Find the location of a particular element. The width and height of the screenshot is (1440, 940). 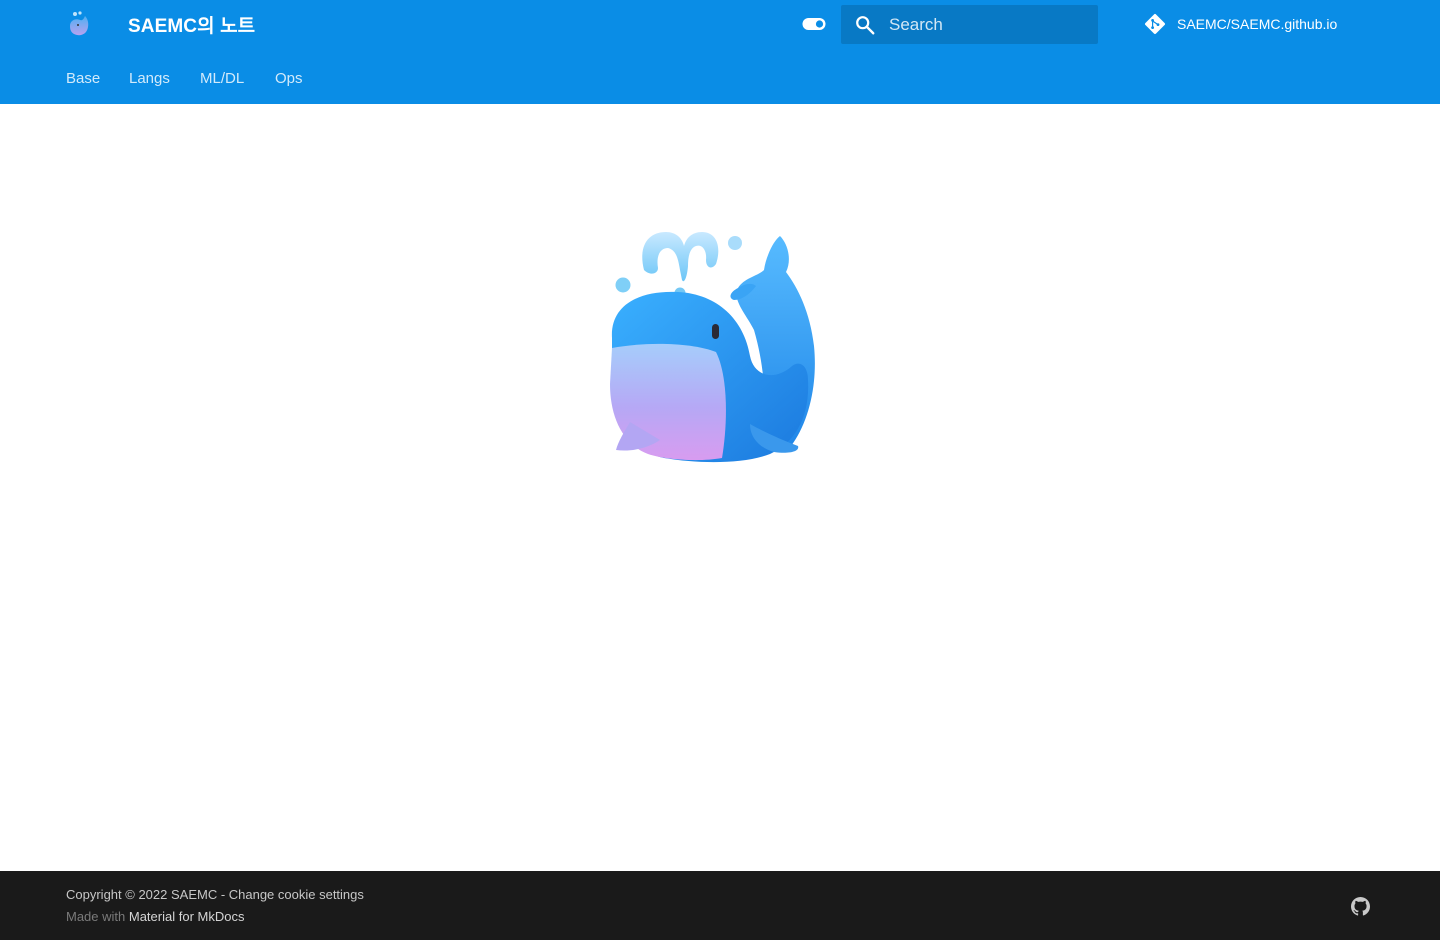

spouting-whale-illustration is located at coordinates (712, 347).